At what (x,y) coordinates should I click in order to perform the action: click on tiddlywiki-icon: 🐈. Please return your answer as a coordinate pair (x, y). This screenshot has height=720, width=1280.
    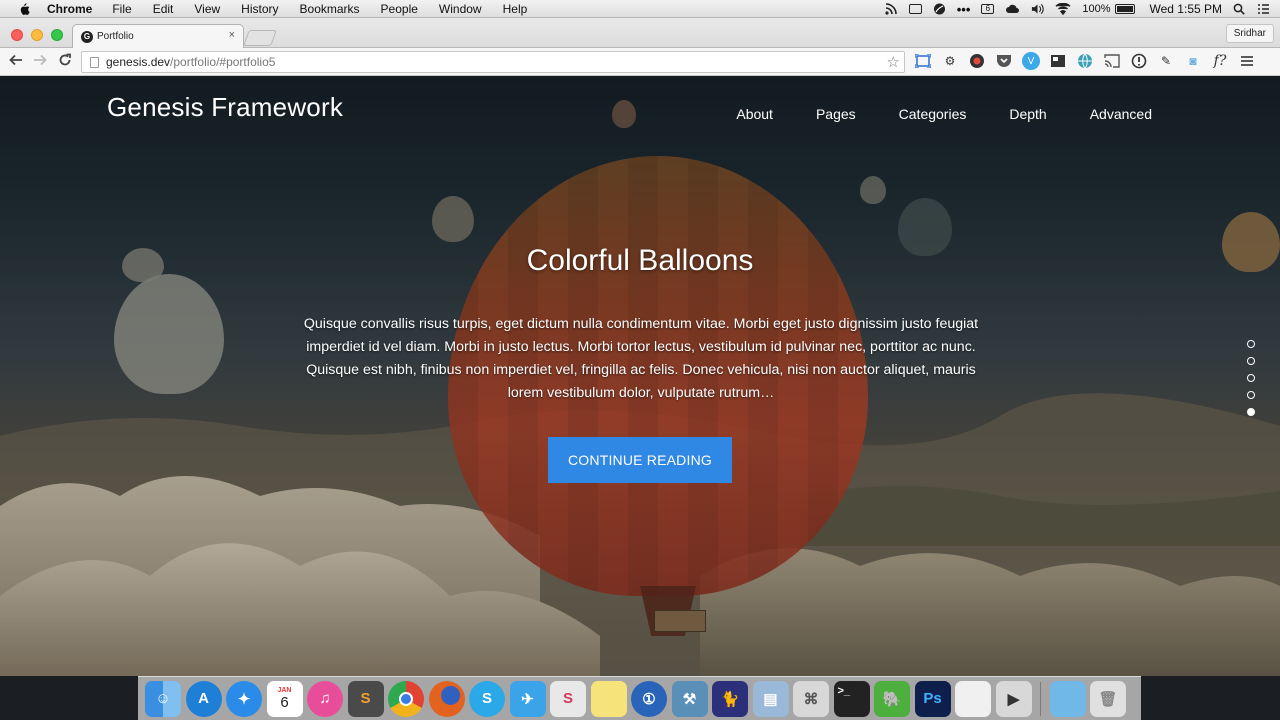
    Looking at the image, I should click on (730, 698).